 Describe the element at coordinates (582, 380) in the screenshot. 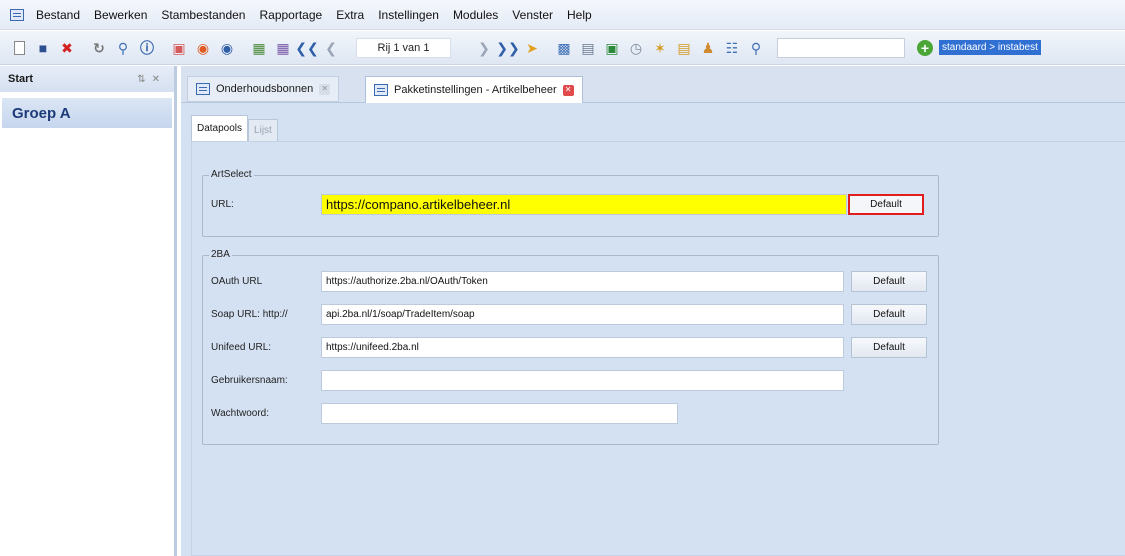

I see `username-input` at that location.